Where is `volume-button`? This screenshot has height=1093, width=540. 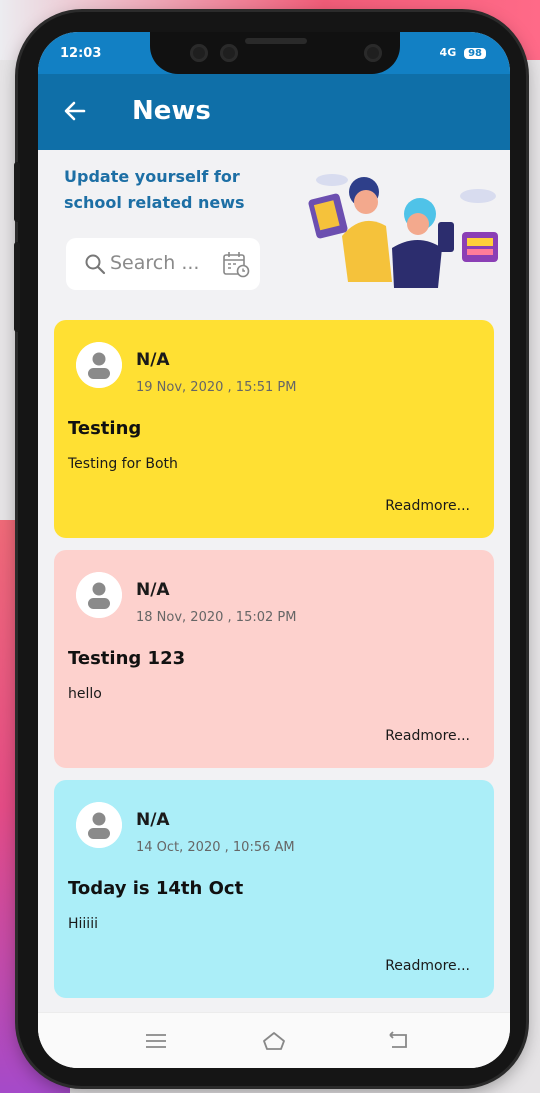 volume-button is located at coordinates (17, 192).